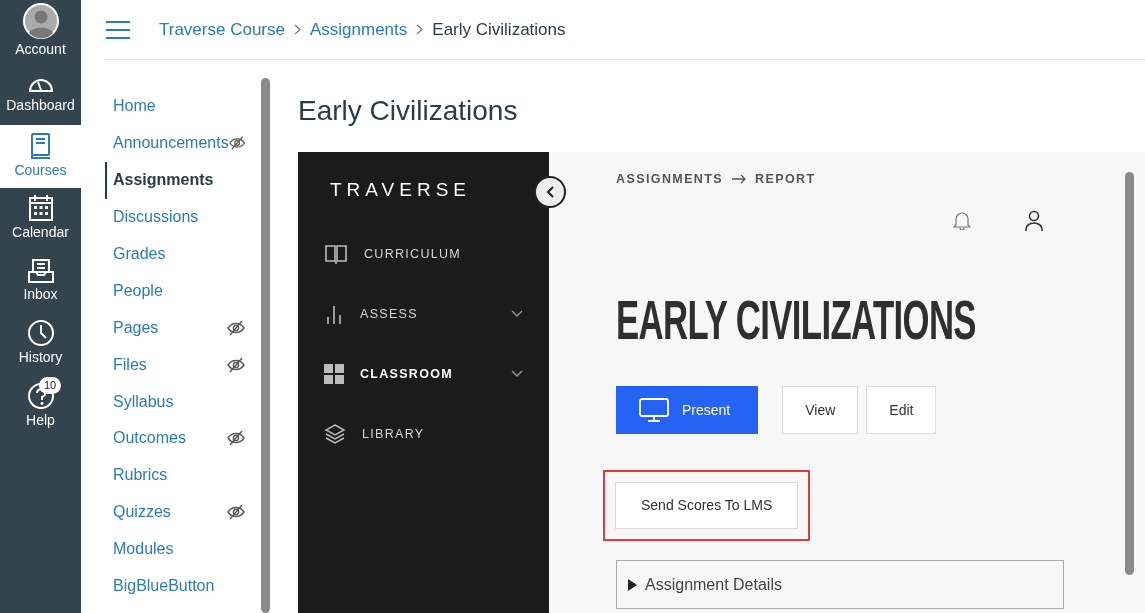 Image resolution: width=1145 pixels, height=613 pixels. I want to click on app-menu-item: CURRICULUM, so click(423, 254).